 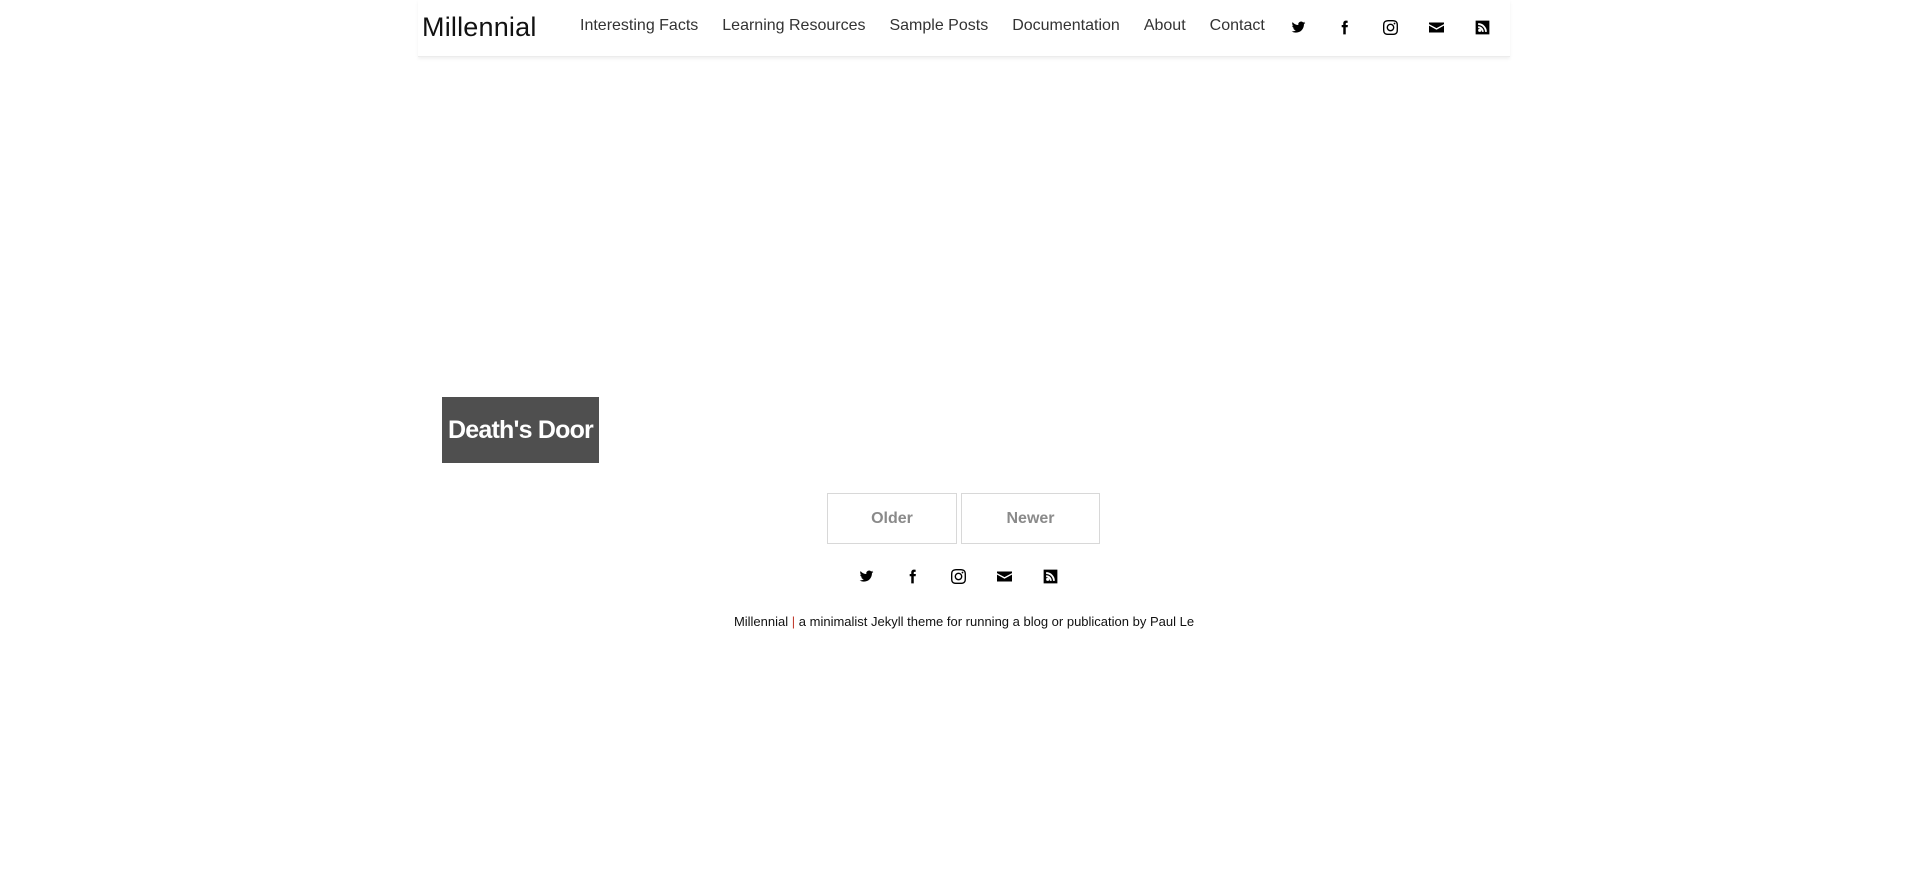 I want to click on header-social-links, so click(x=1402, y=27).